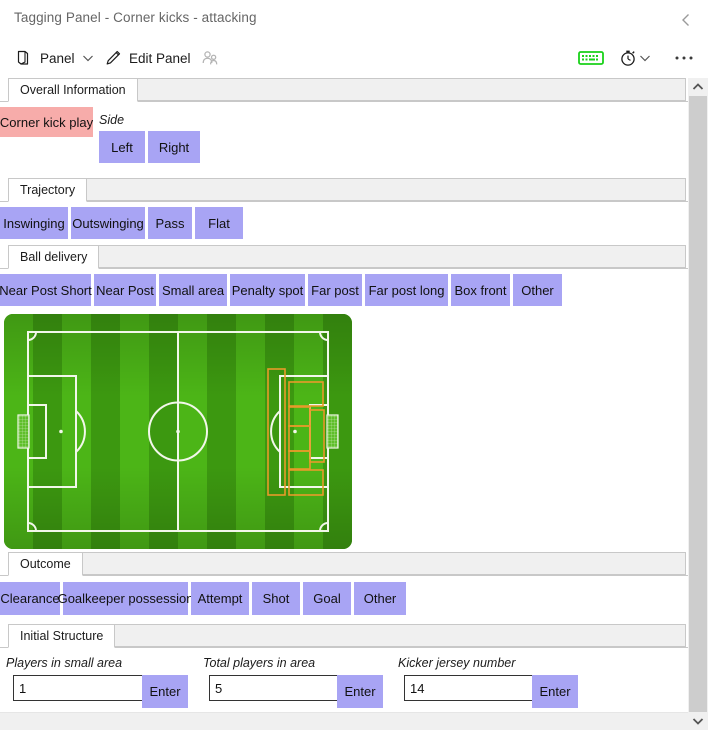 This screenshot has width=708, height=730. I want to click on side-field-label: Side, so click(112, 120).